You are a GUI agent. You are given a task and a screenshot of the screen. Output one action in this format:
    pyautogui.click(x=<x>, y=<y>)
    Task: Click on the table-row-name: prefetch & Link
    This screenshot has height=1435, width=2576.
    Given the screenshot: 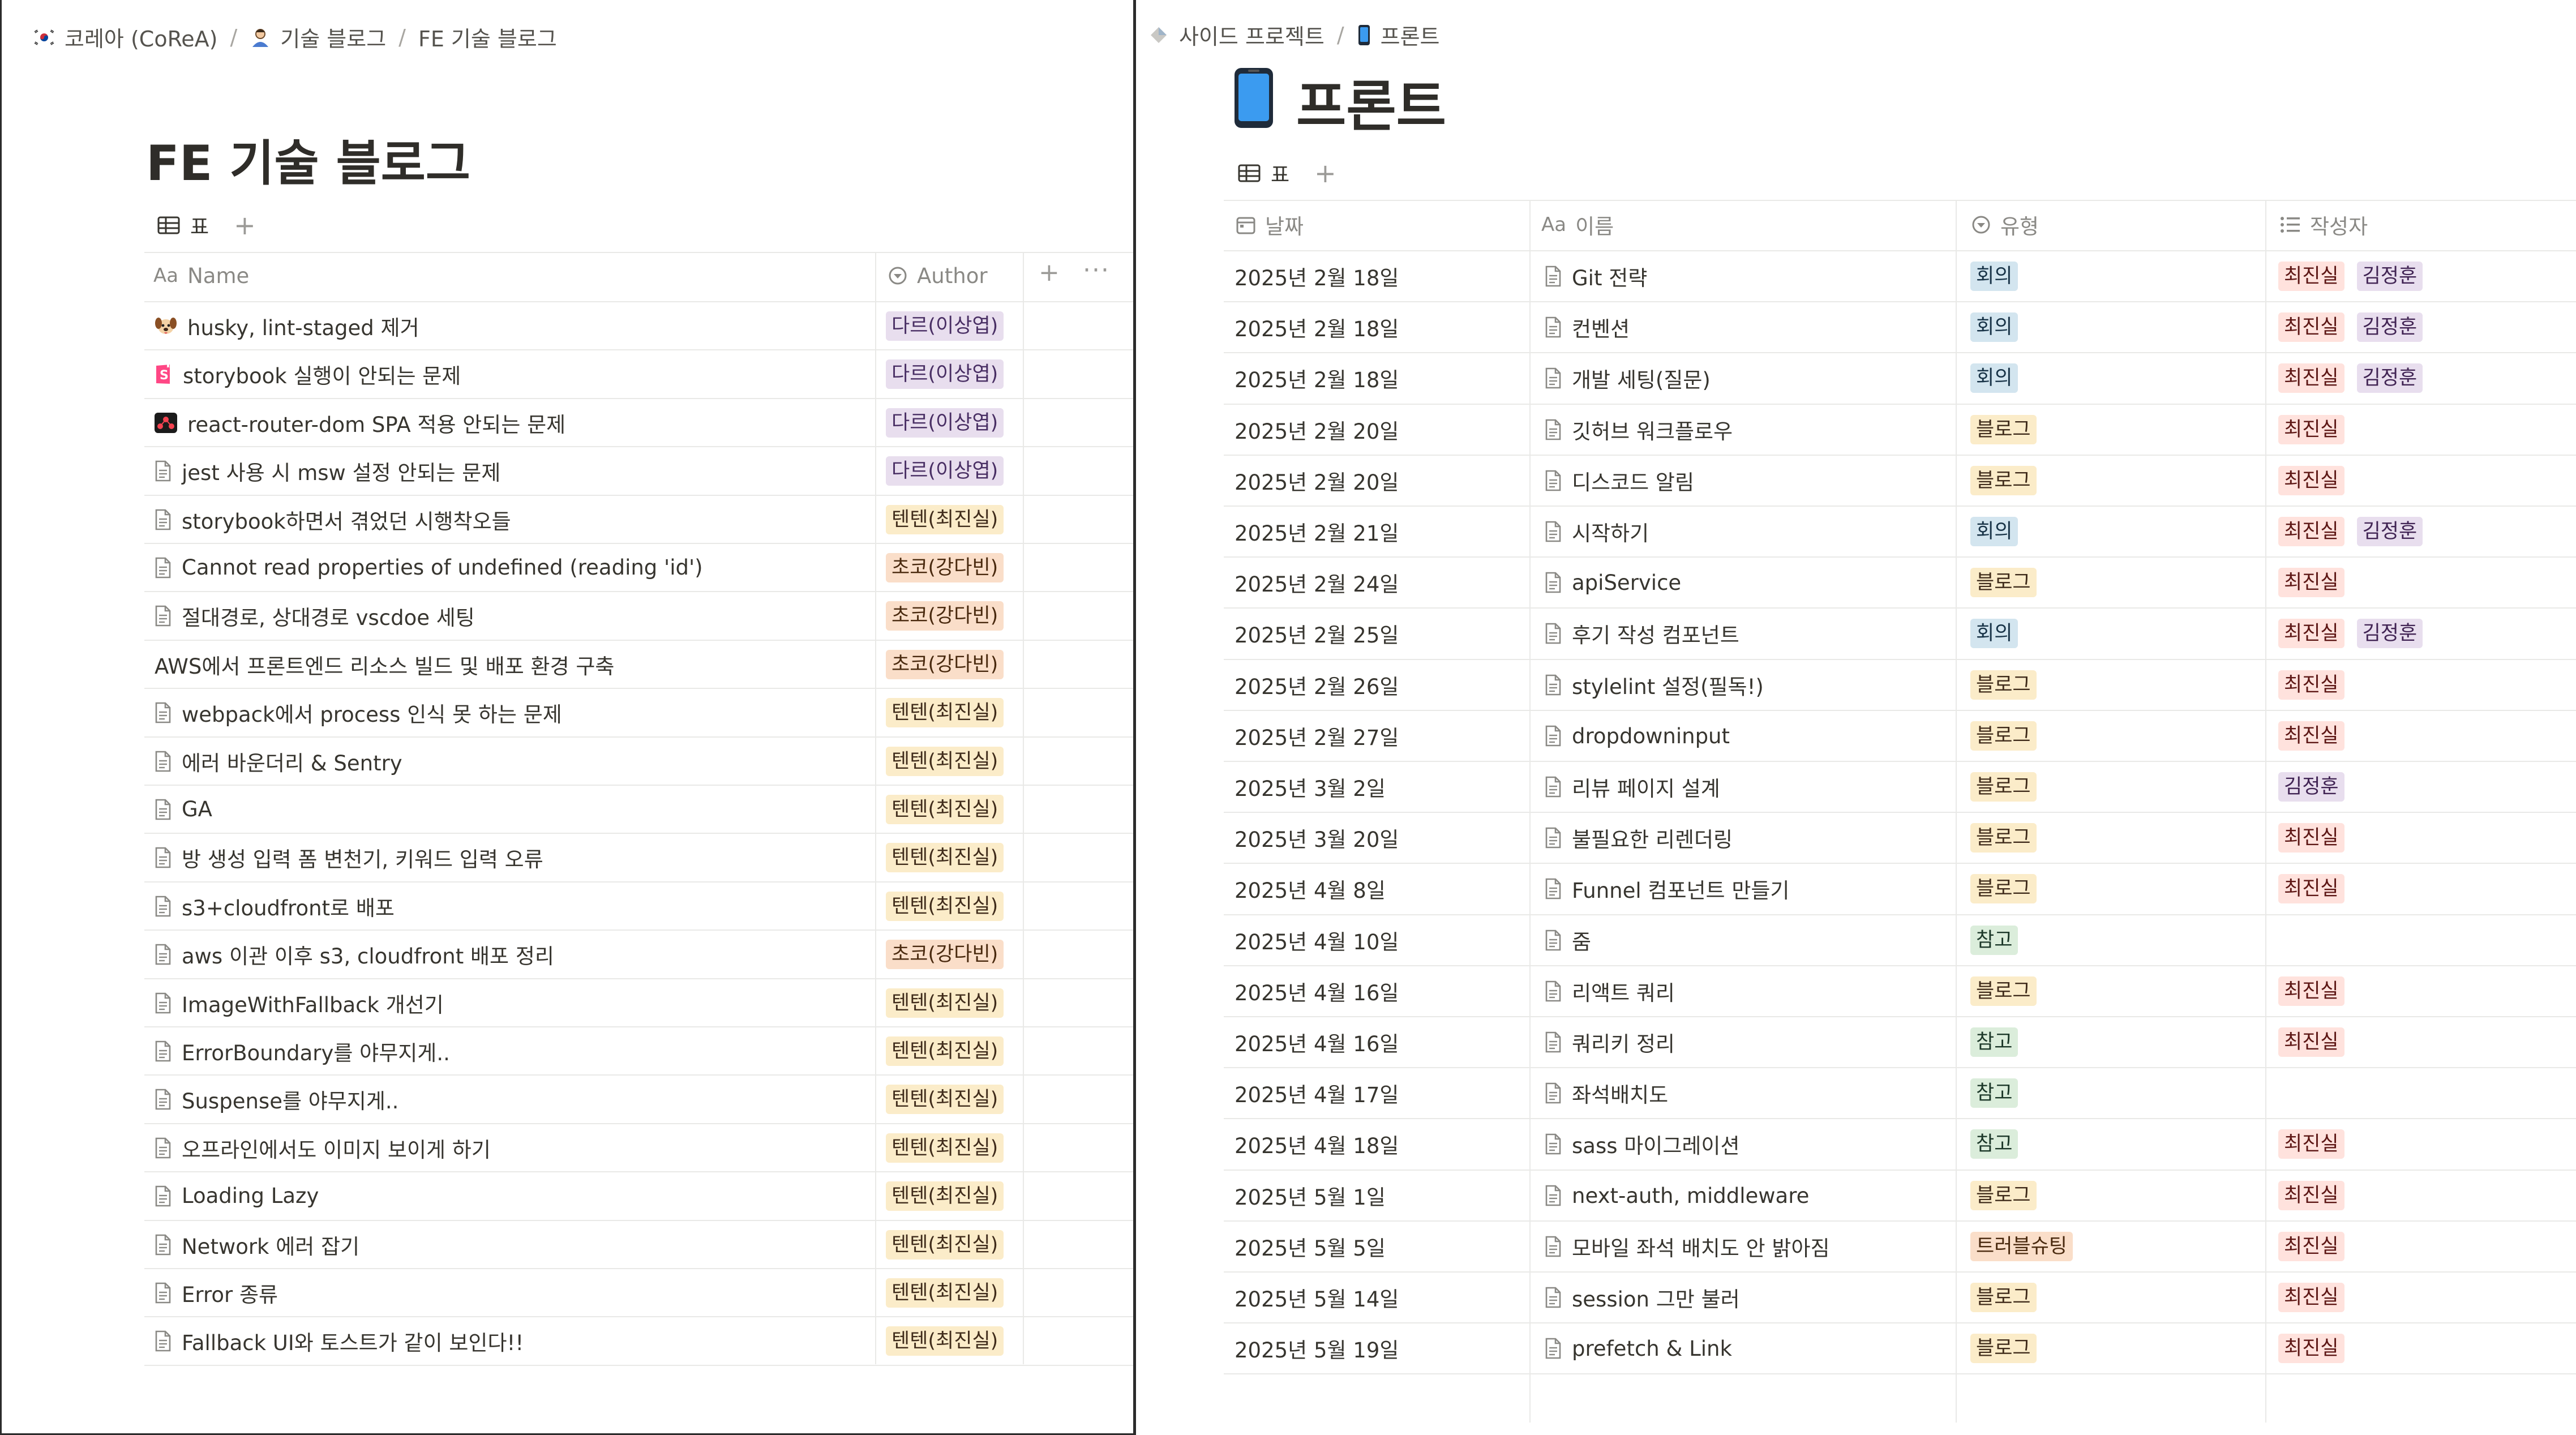 What is the action you would take?
    pyautogui.click(x=1747, y=1348)
    